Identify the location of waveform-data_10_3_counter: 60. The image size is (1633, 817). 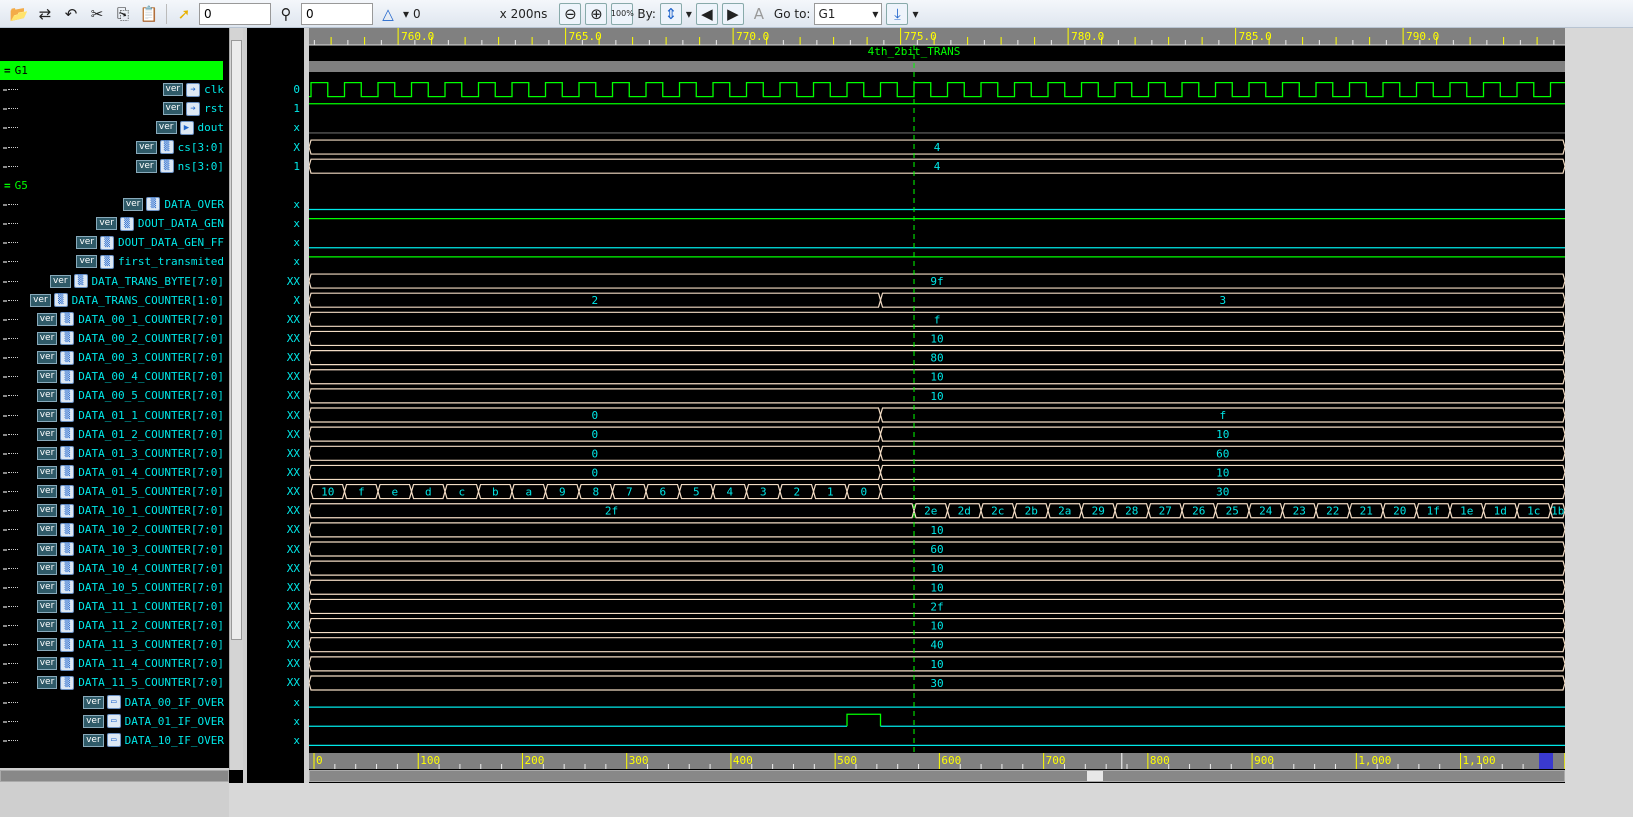
(937, 549).